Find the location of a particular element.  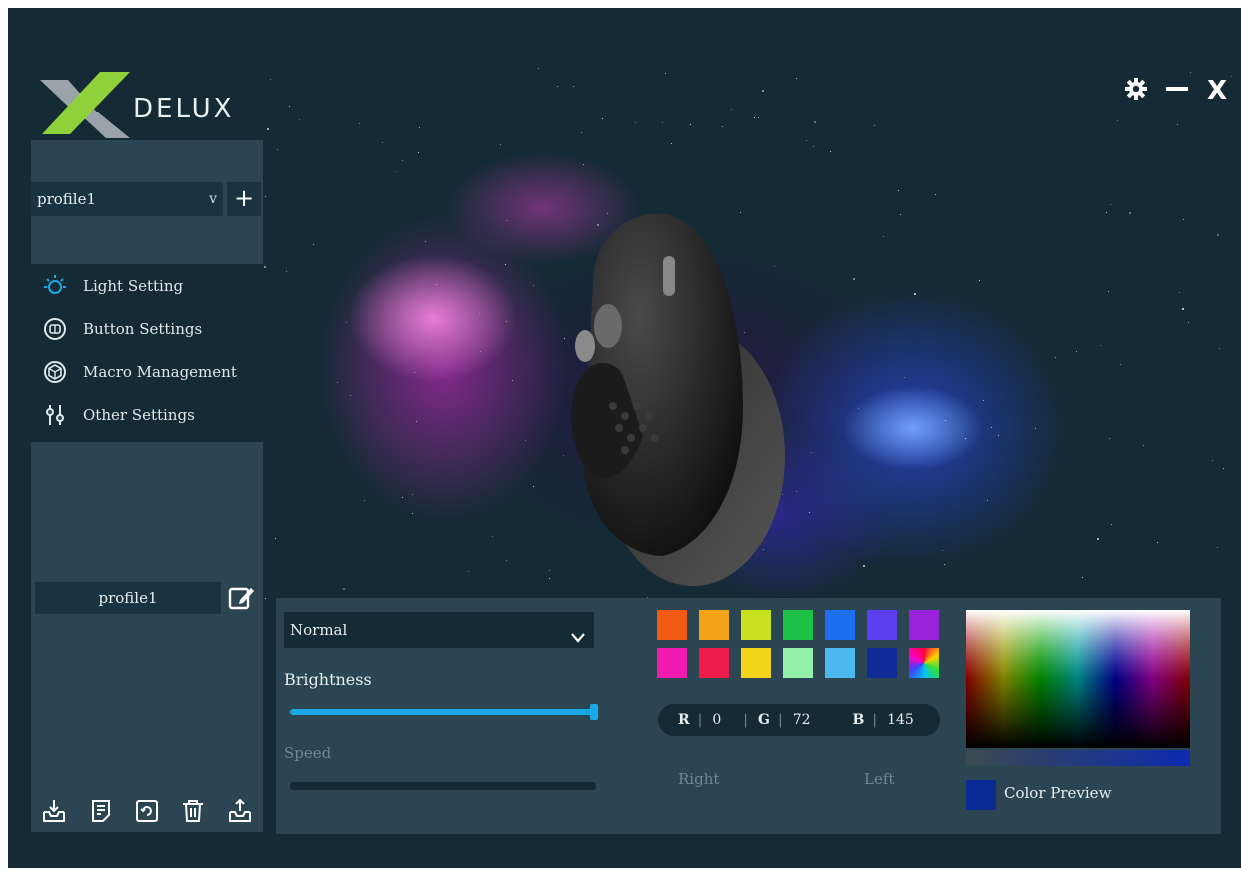

color-preview-label: Color Preview is located at coordinates (1058, 793).